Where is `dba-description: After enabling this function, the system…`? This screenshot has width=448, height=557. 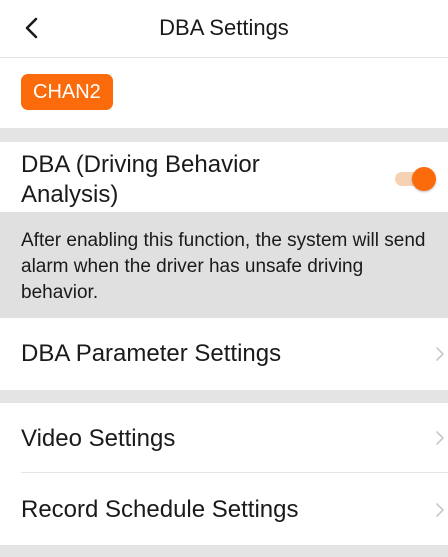 dba-description: After enabling this function, the system… is located at coordinates (223, 266).